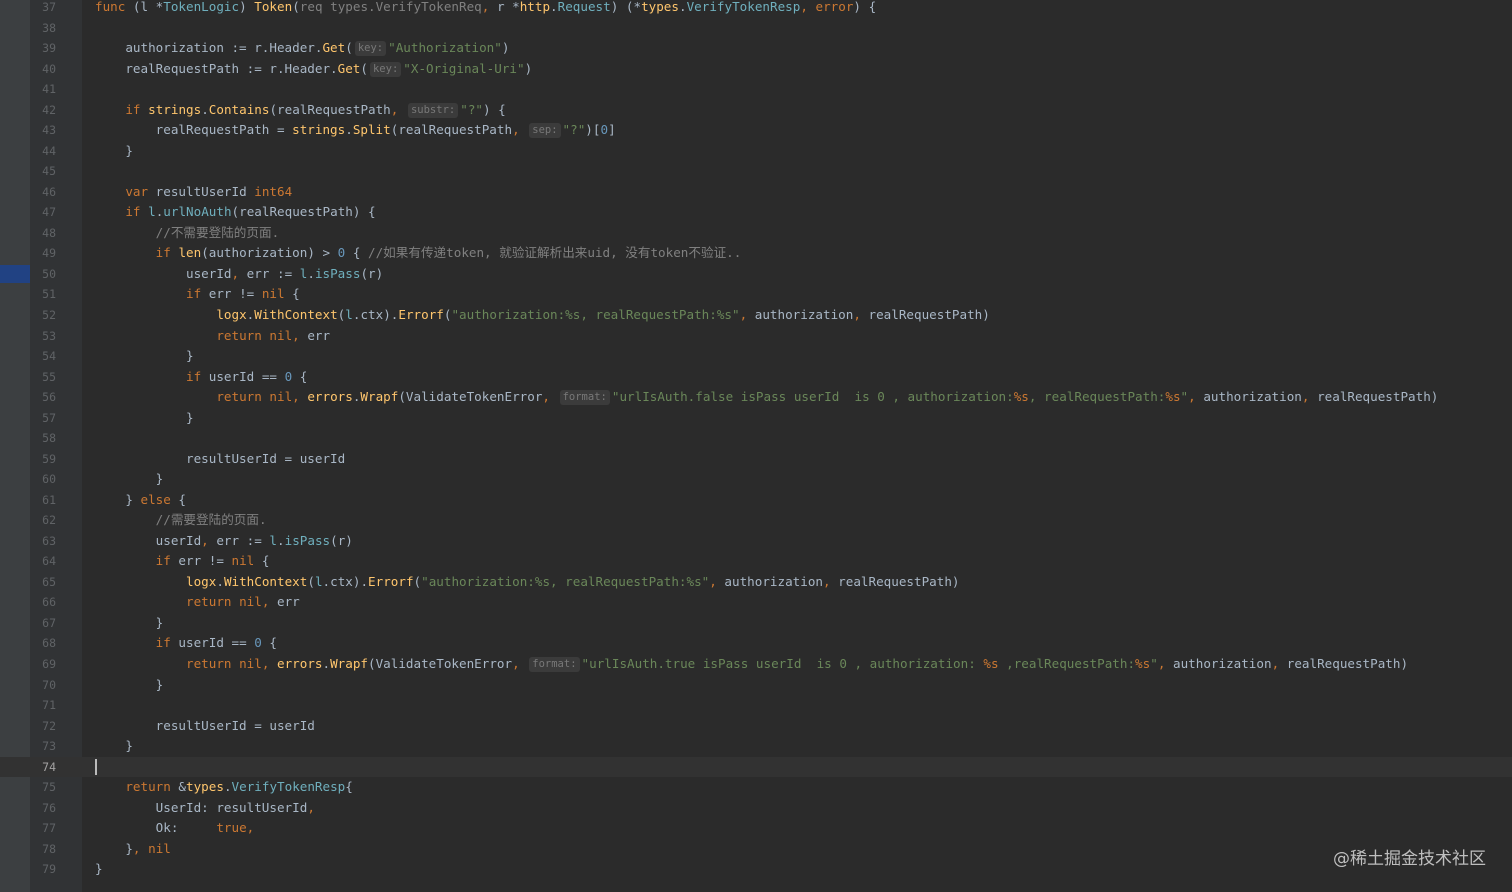 Image resolution: width=1512 pixels, height=892 pixels. Describe the element at coordinates (756, 685) in the screenshot. I see `code-line: 70 }` at that location.